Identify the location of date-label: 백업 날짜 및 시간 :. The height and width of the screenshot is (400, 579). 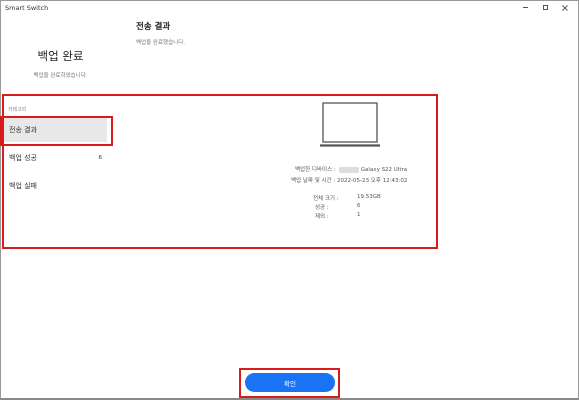
(313, 181).